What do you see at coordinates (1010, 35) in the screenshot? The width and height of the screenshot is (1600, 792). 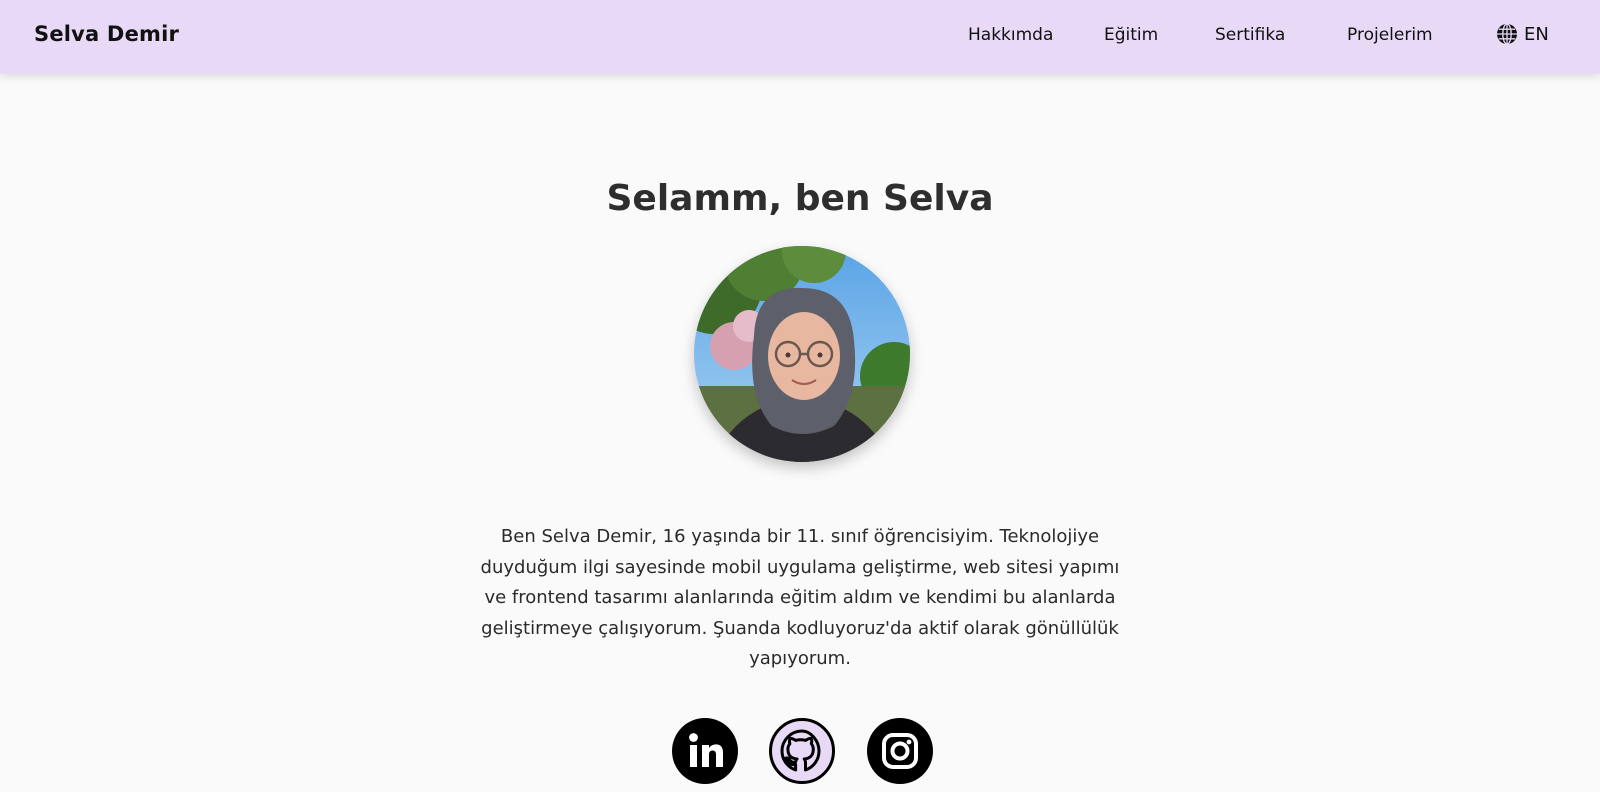 I see `nav-link-hakkimda: Hakkımda` at bounding box center [1010, 35].